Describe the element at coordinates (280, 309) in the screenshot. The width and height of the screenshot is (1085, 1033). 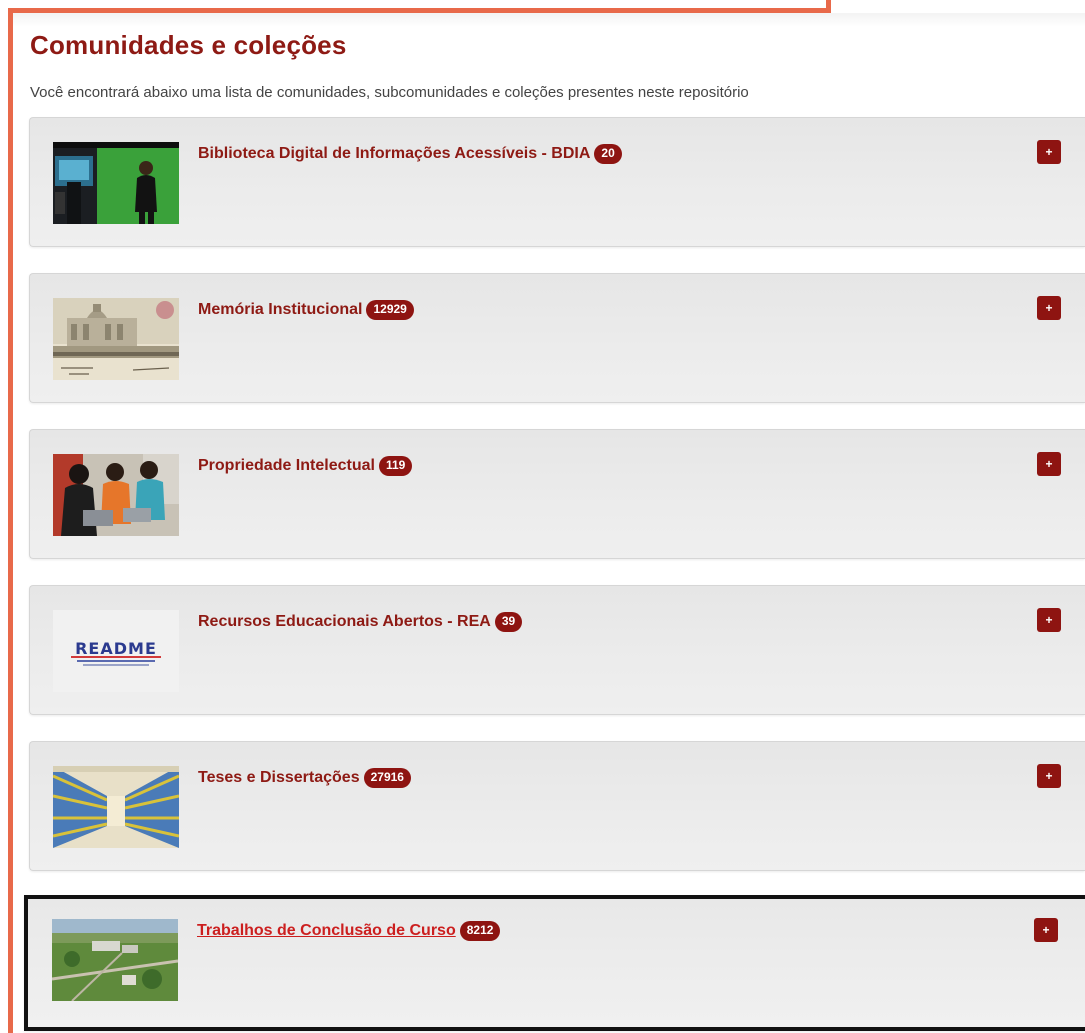
I see `community-name: Memória Institucional` at that location.